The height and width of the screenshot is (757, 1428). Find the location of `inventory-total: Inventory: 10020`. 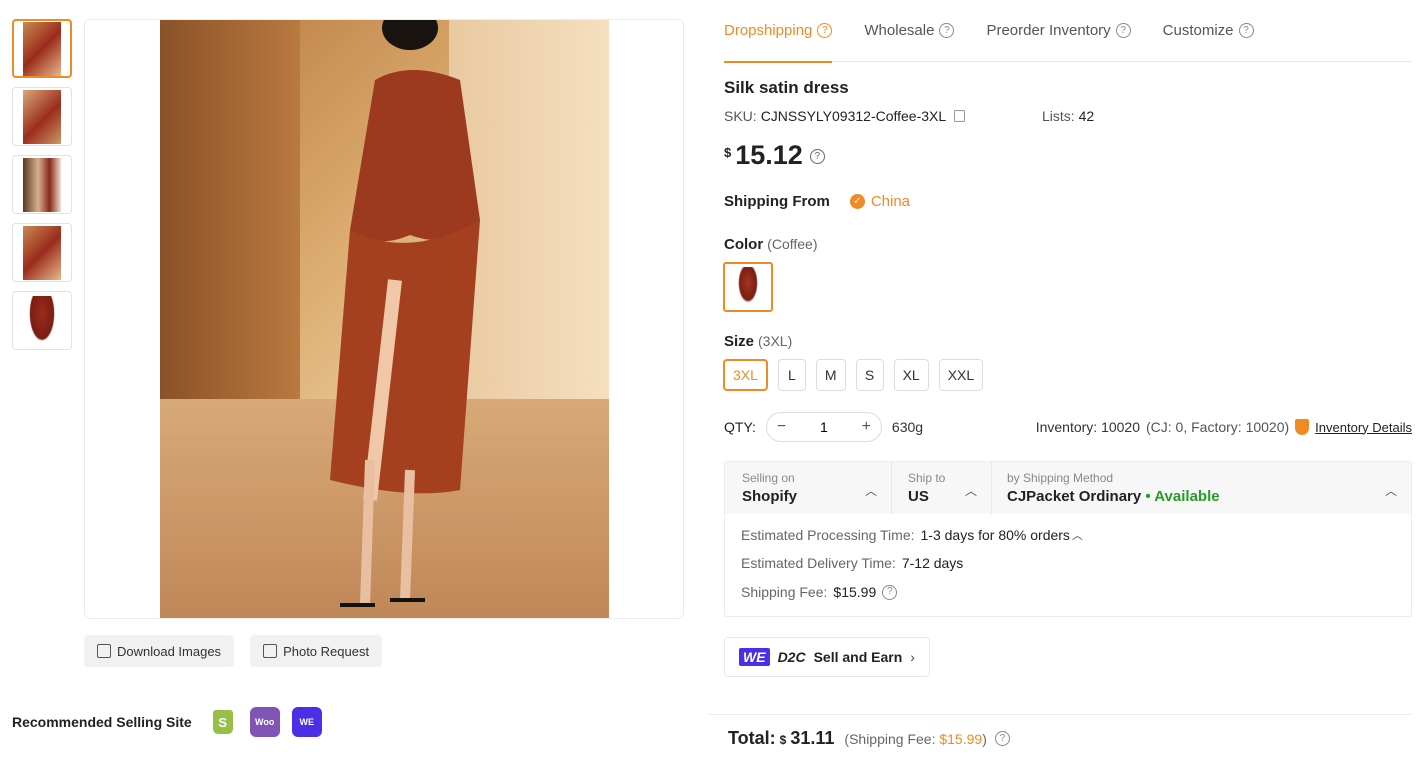

inventory-total: Inventory: 10020 is located at coordinates (1087, 427).